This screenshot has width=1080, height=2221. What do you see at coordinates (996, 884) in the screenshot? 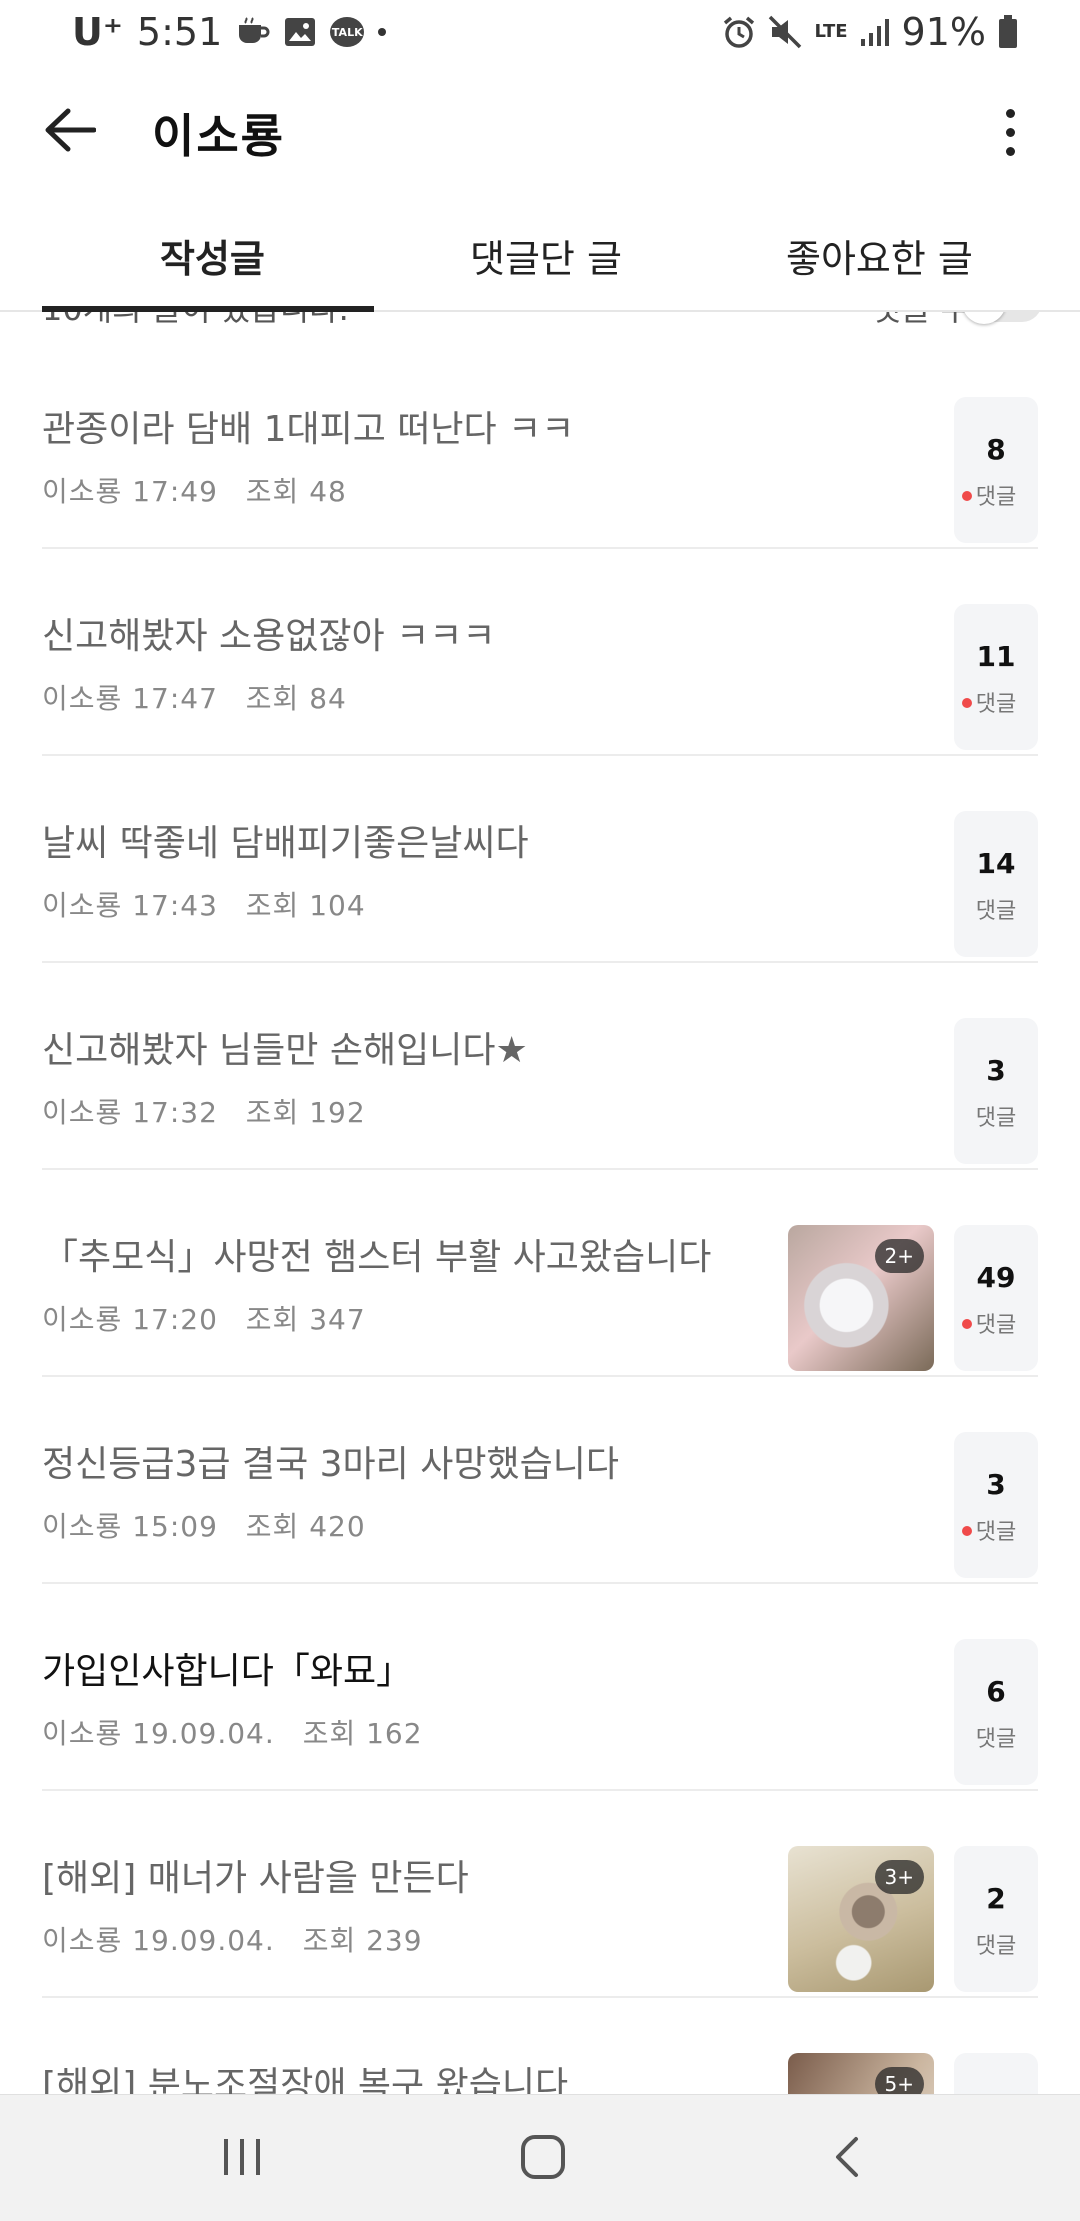
I see `comment-count-button: 14 댓글` at bounding box center [996, 884].